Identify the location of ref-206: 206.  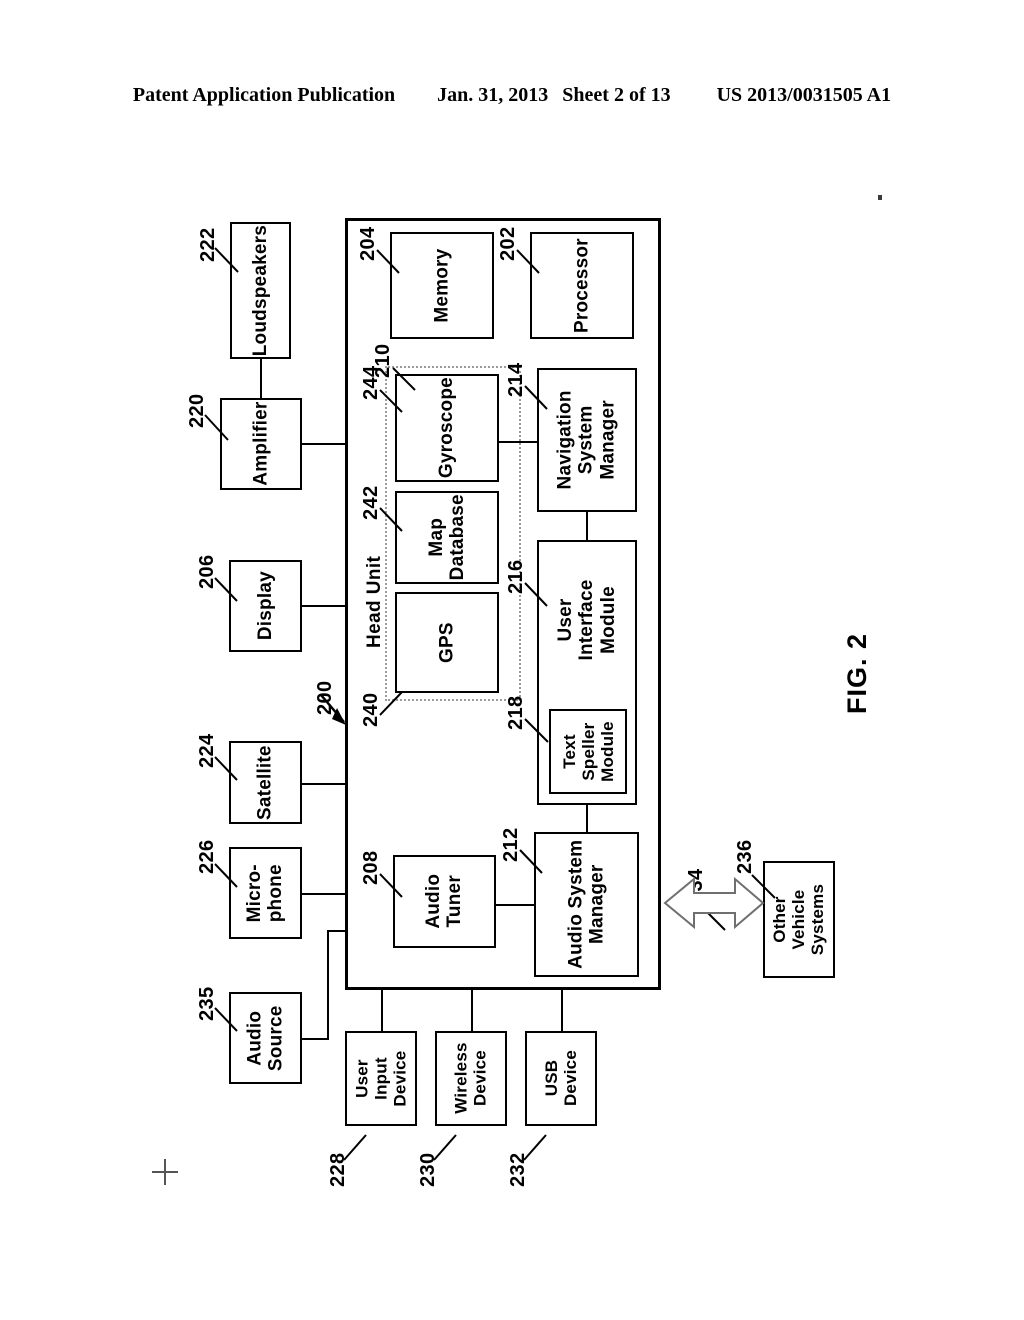
(207, 571).